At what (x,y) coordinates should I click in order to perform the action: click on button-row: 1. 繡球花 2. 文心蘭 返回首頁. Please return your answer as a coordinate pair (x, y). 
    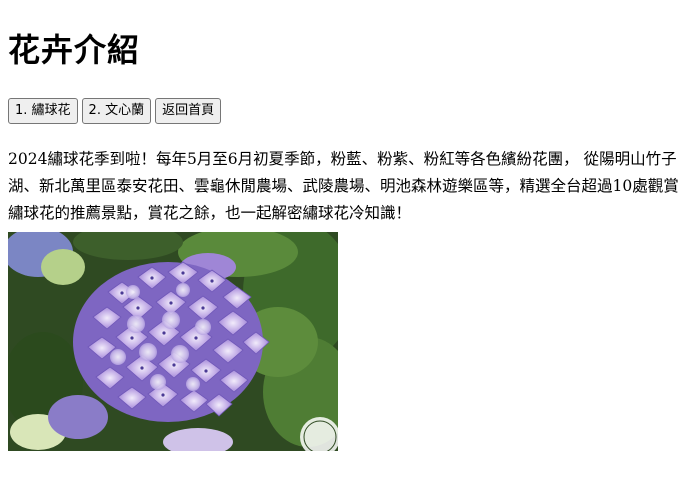
    Looking at the image, I should click on (115, 111).